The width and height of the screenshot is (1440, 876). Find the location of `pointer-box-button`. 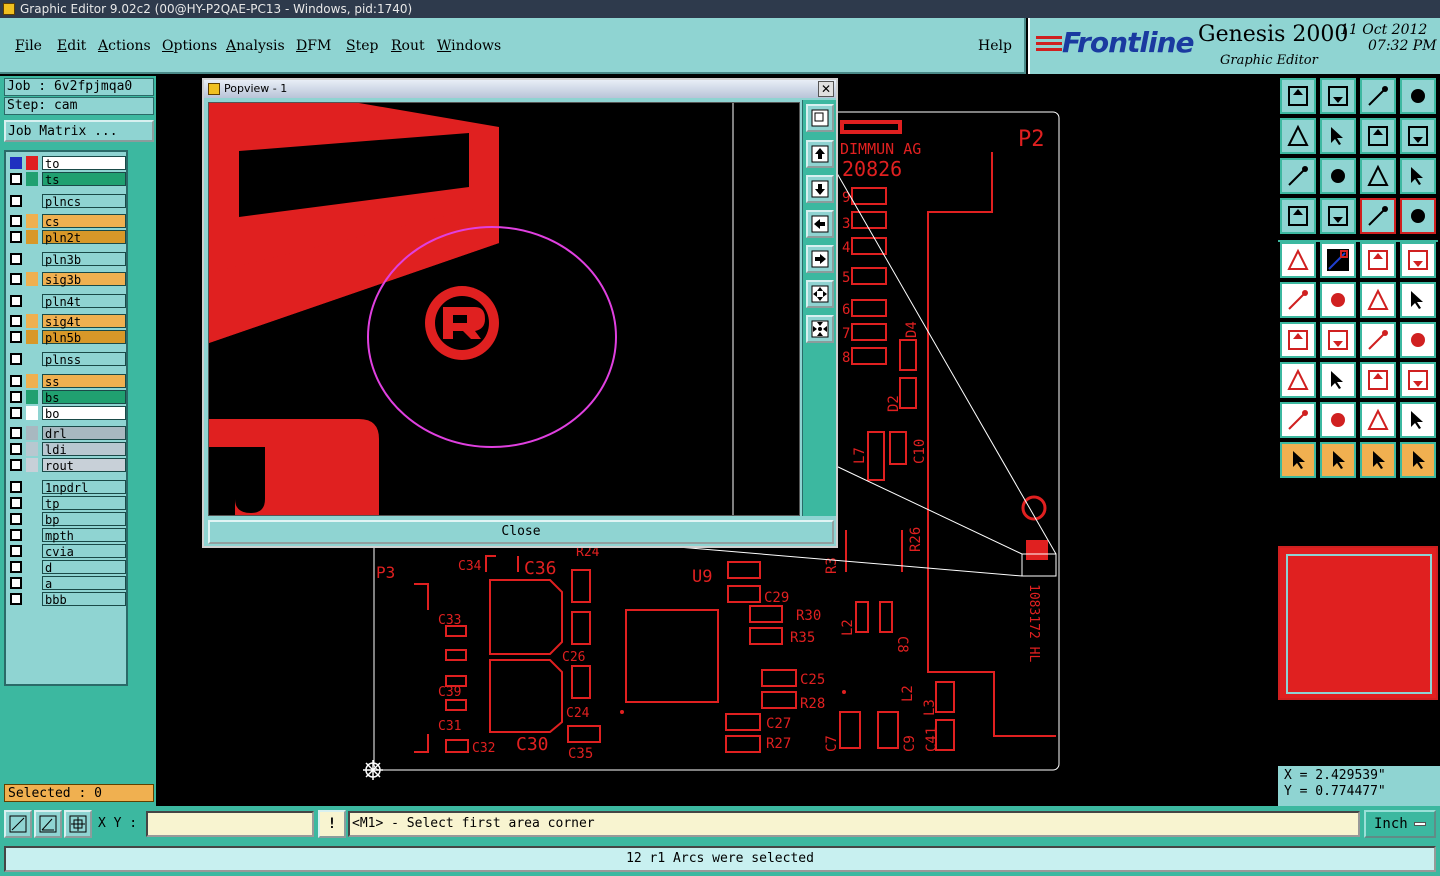

pointer-box-button is located at coordinates (1338, 460).